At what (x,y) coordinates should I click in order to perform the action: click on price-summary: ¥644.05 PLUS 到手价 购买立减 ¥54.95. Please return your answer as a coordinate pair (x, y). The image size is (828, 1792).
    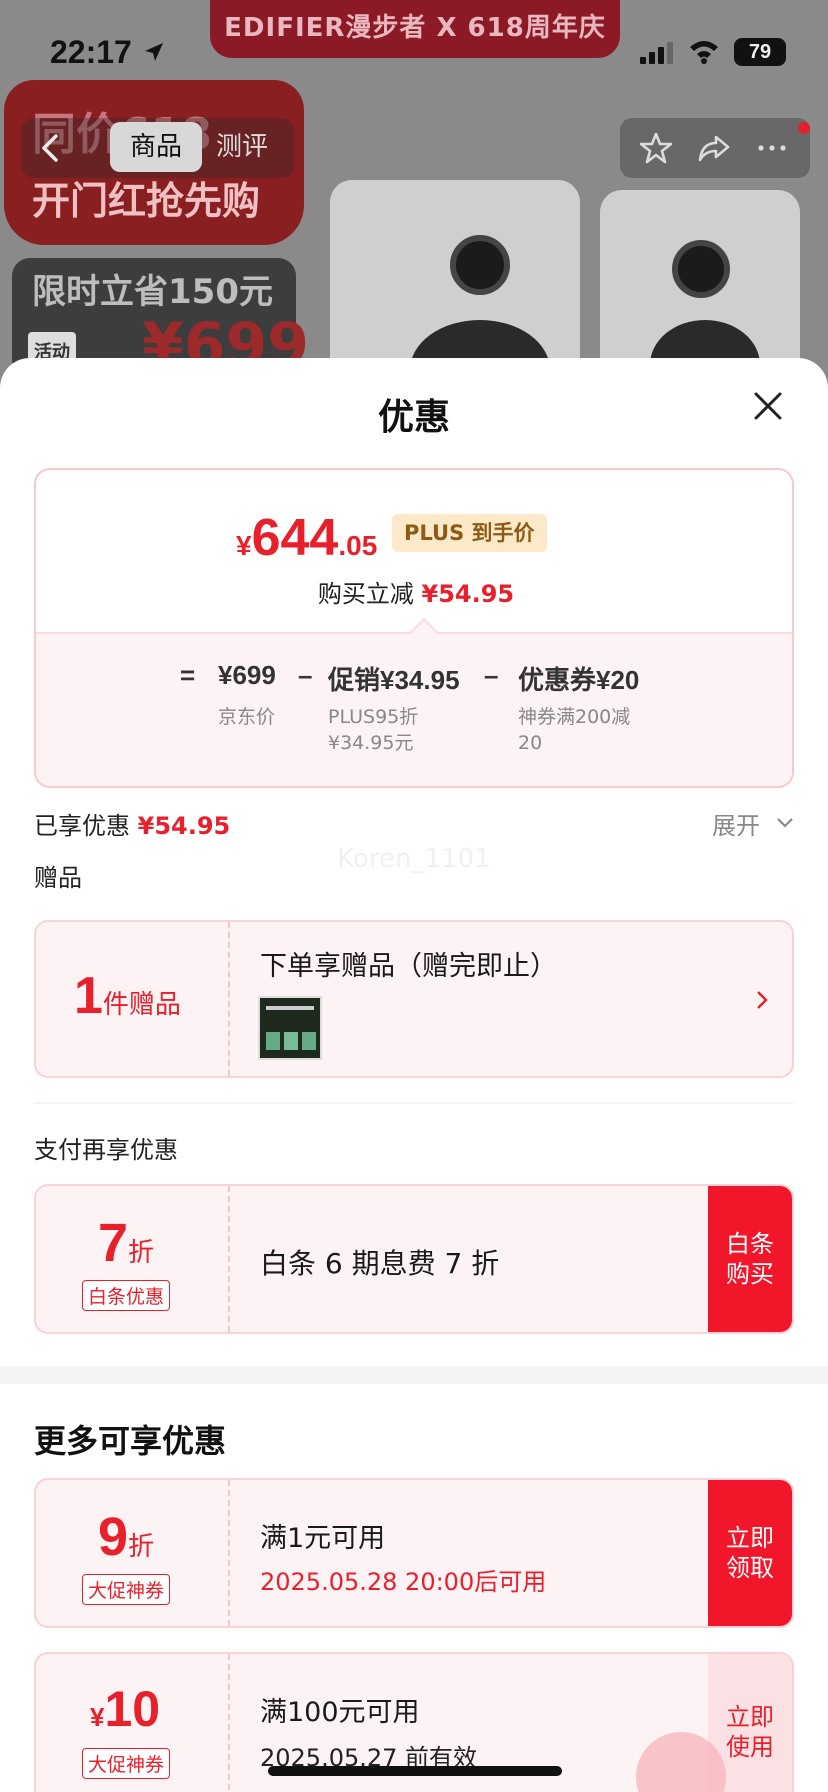
    Looking at the image, I should click on (414, 551).